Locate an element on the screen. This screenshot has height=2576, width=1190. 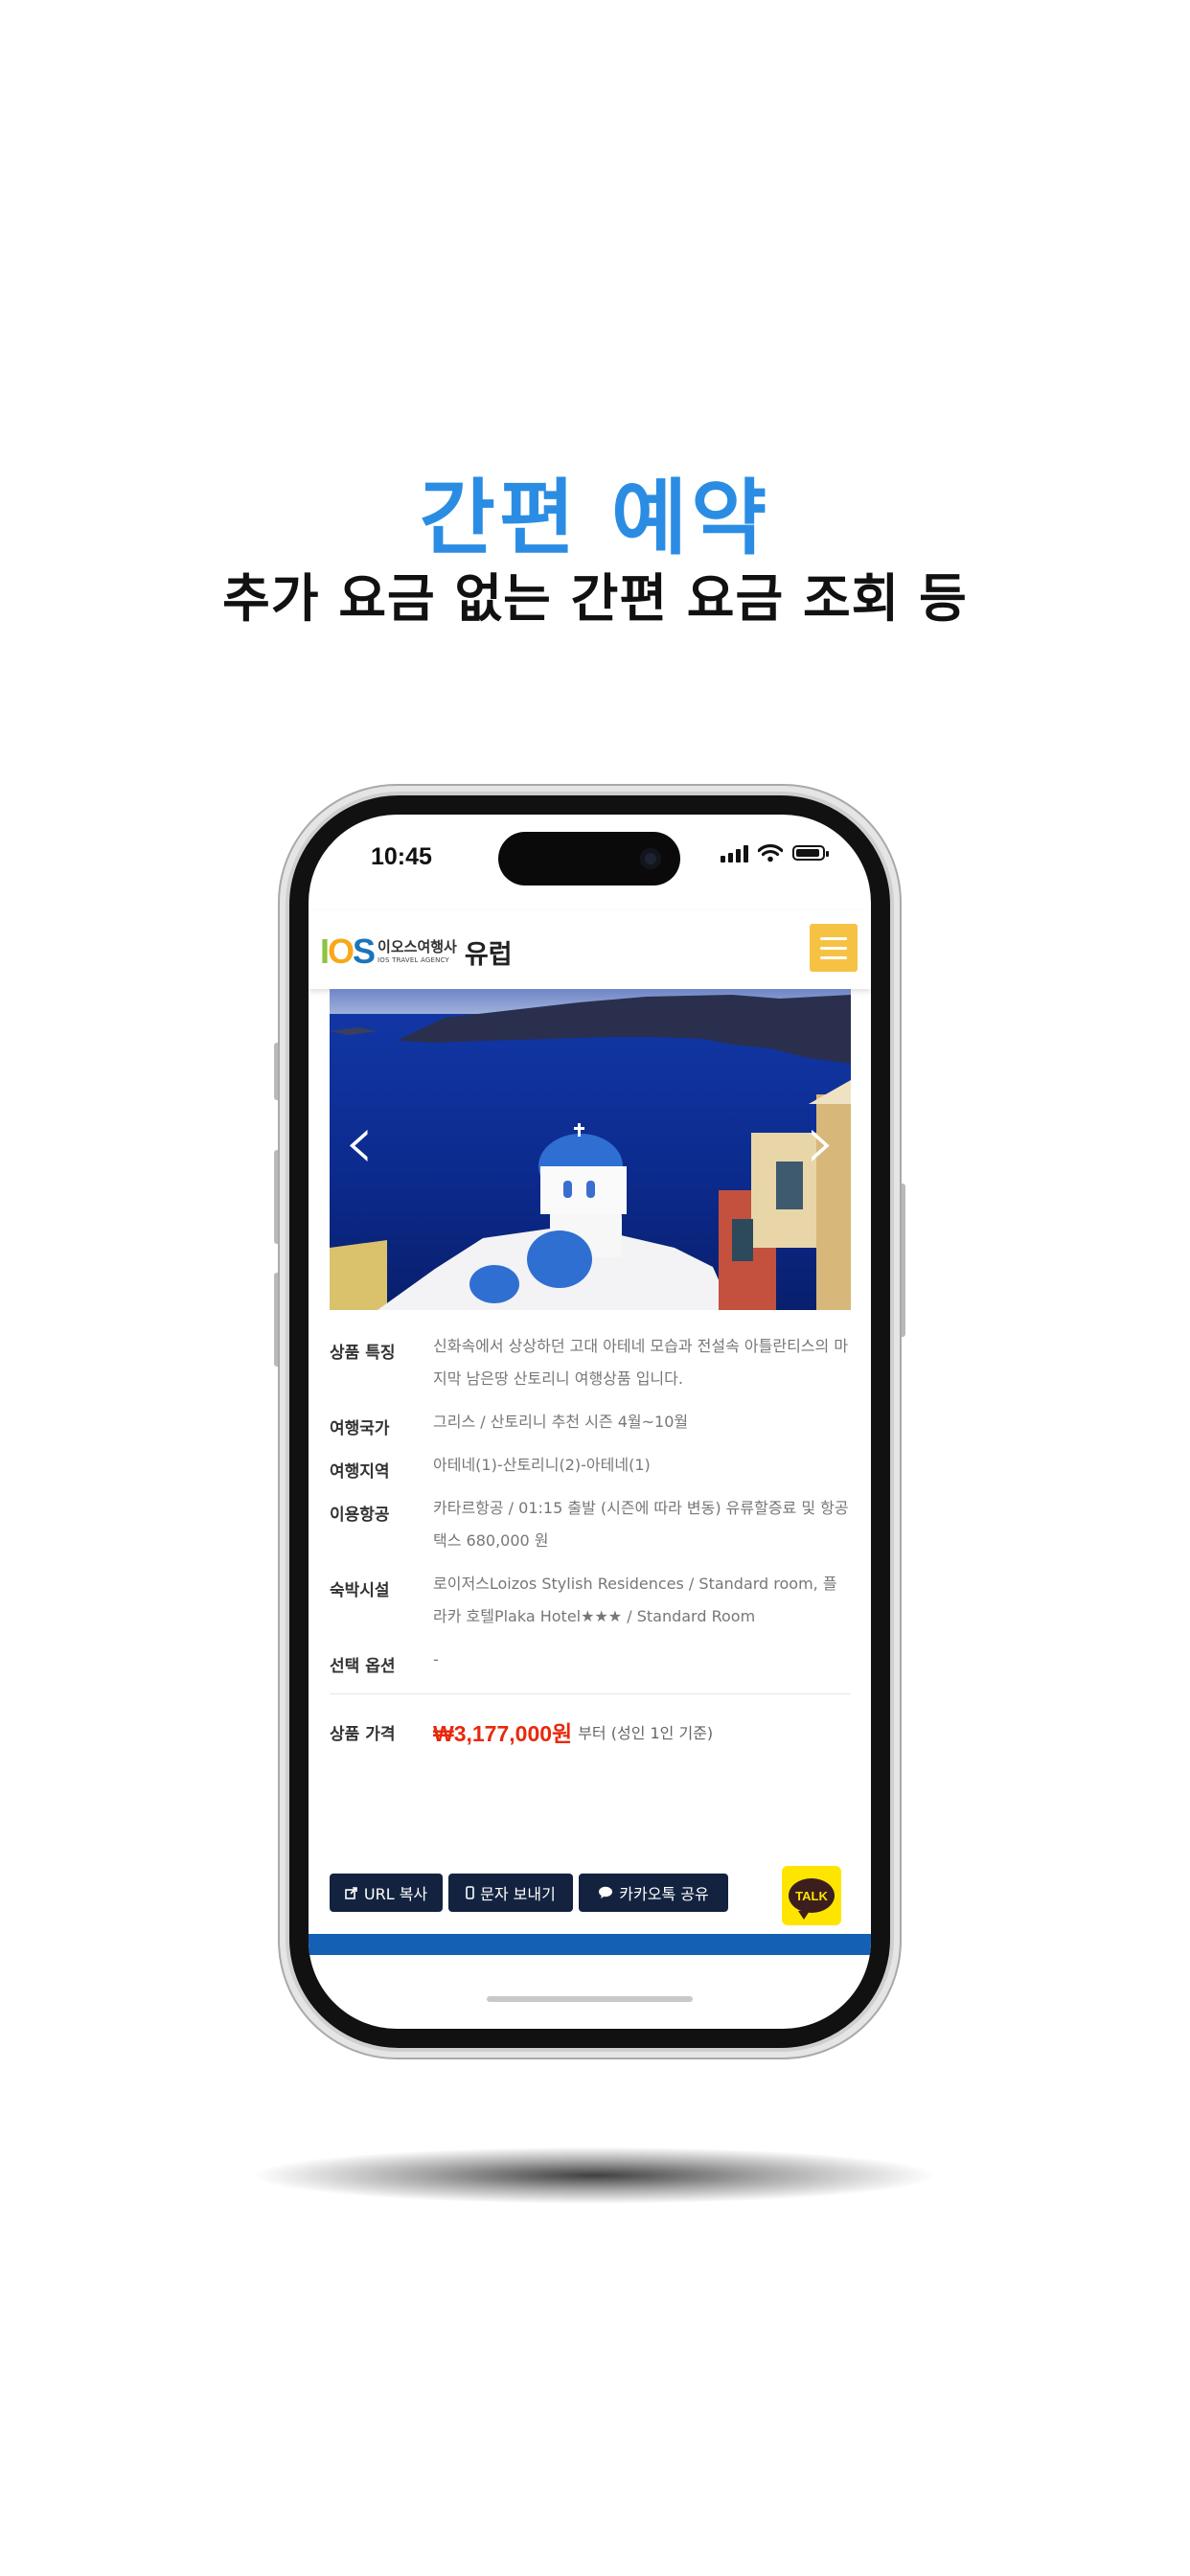
sms-label: 문자 보내기 is located at coordinates (518, 1894).